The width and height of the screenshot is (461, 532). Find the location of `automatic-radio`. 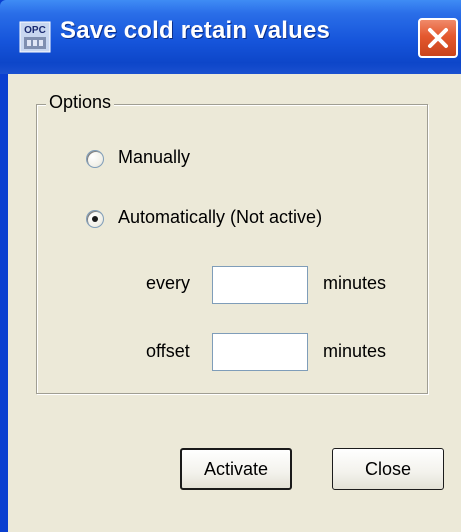

automatic-radio is located at coordinates (95, 219).